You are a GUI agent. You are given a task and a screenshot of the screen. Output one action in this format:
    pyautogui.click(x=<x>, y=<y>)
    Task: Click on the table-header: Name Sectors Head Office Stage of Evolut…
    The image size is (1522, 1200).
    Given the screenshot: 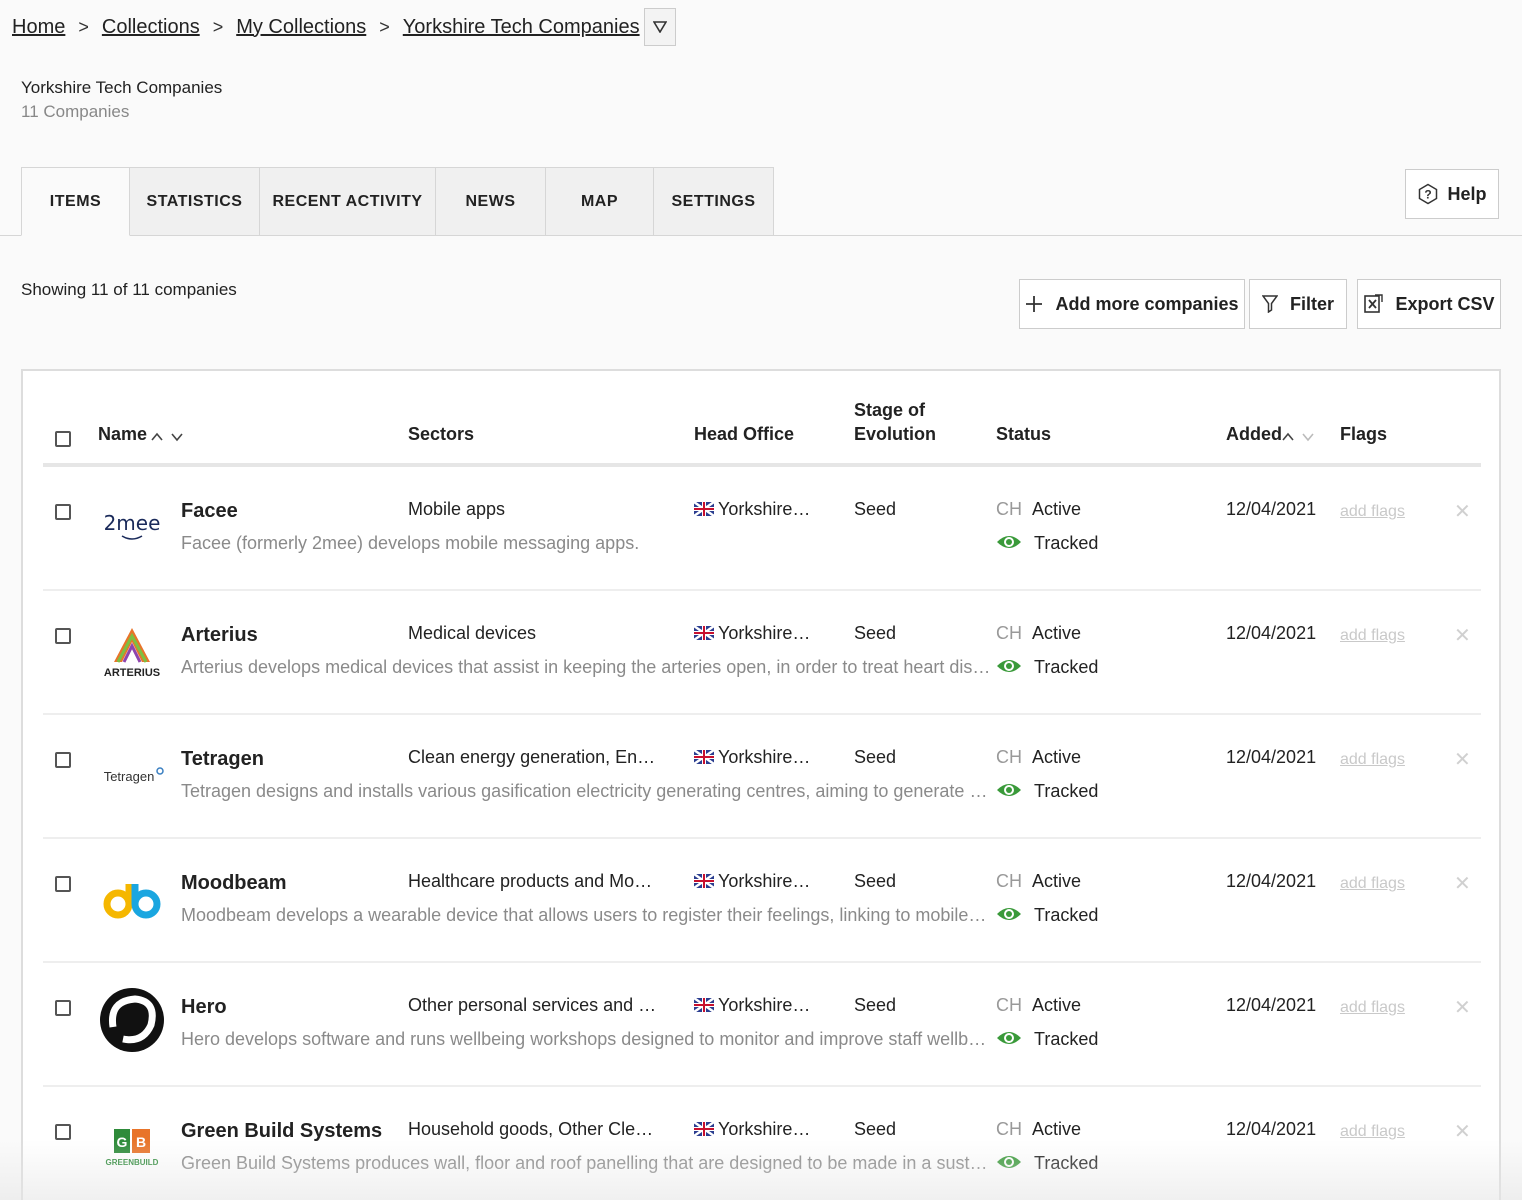 What is the action you would take?
    pyautogui.click(x=762, y=419)
    